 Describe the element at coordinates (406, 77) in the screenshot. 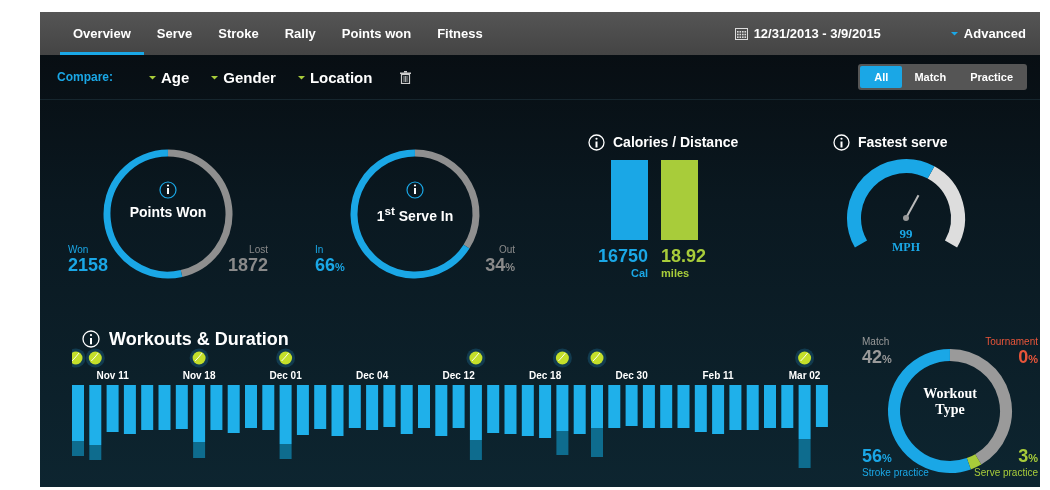

I see `trash-icon` at that location.